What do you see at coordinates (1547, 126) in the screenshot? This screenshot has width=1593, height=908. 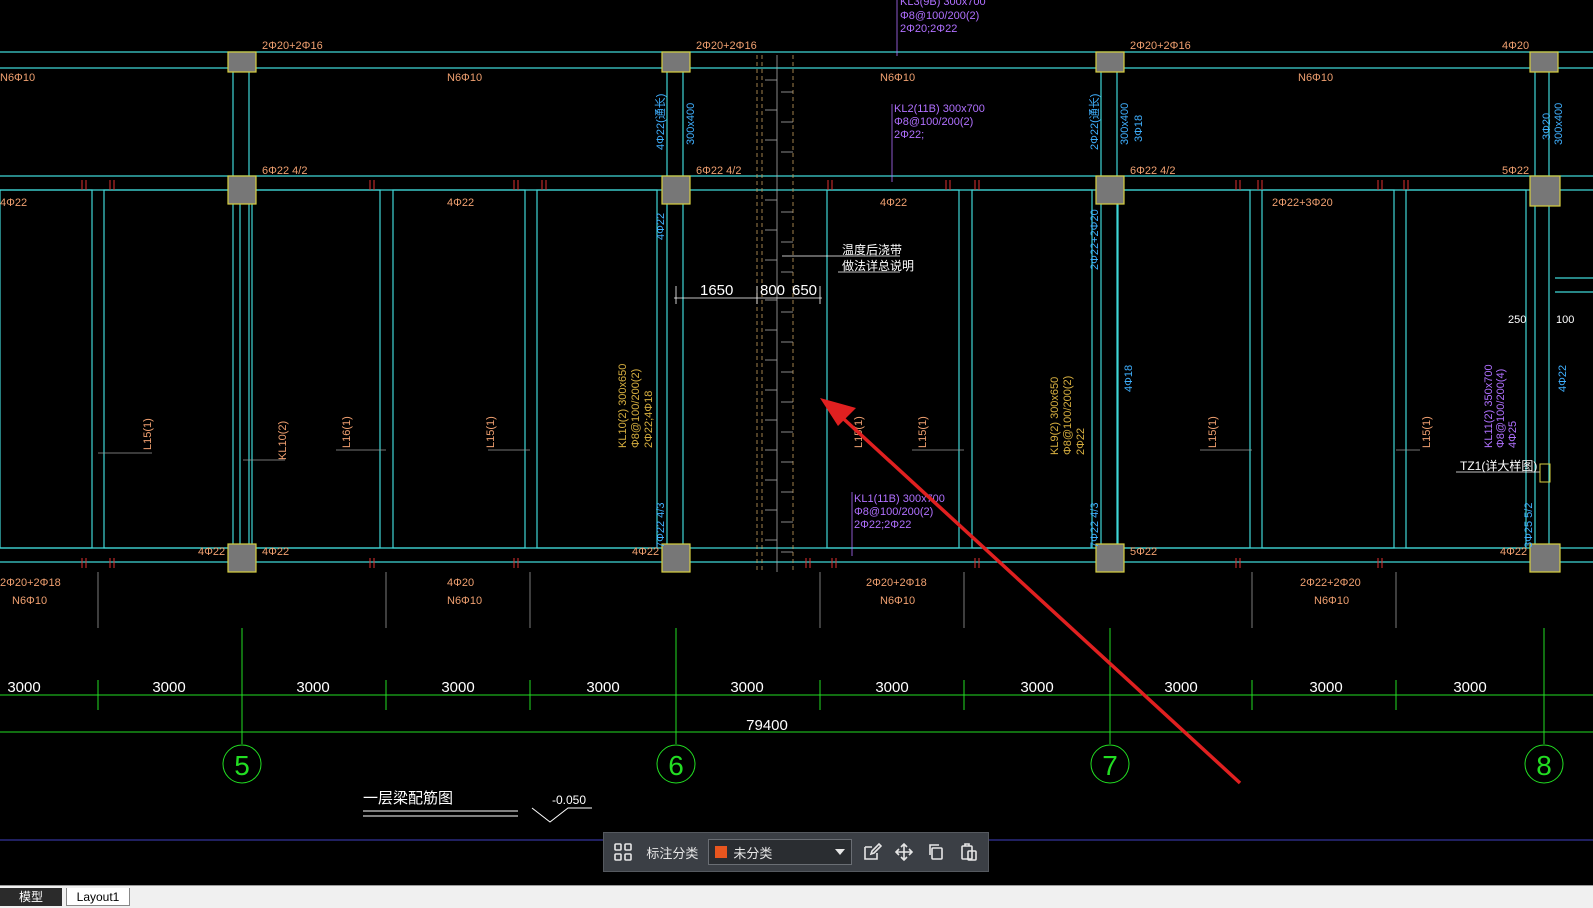 I see `vlabel: 3Φ20` at bounding box center [1547, 126].